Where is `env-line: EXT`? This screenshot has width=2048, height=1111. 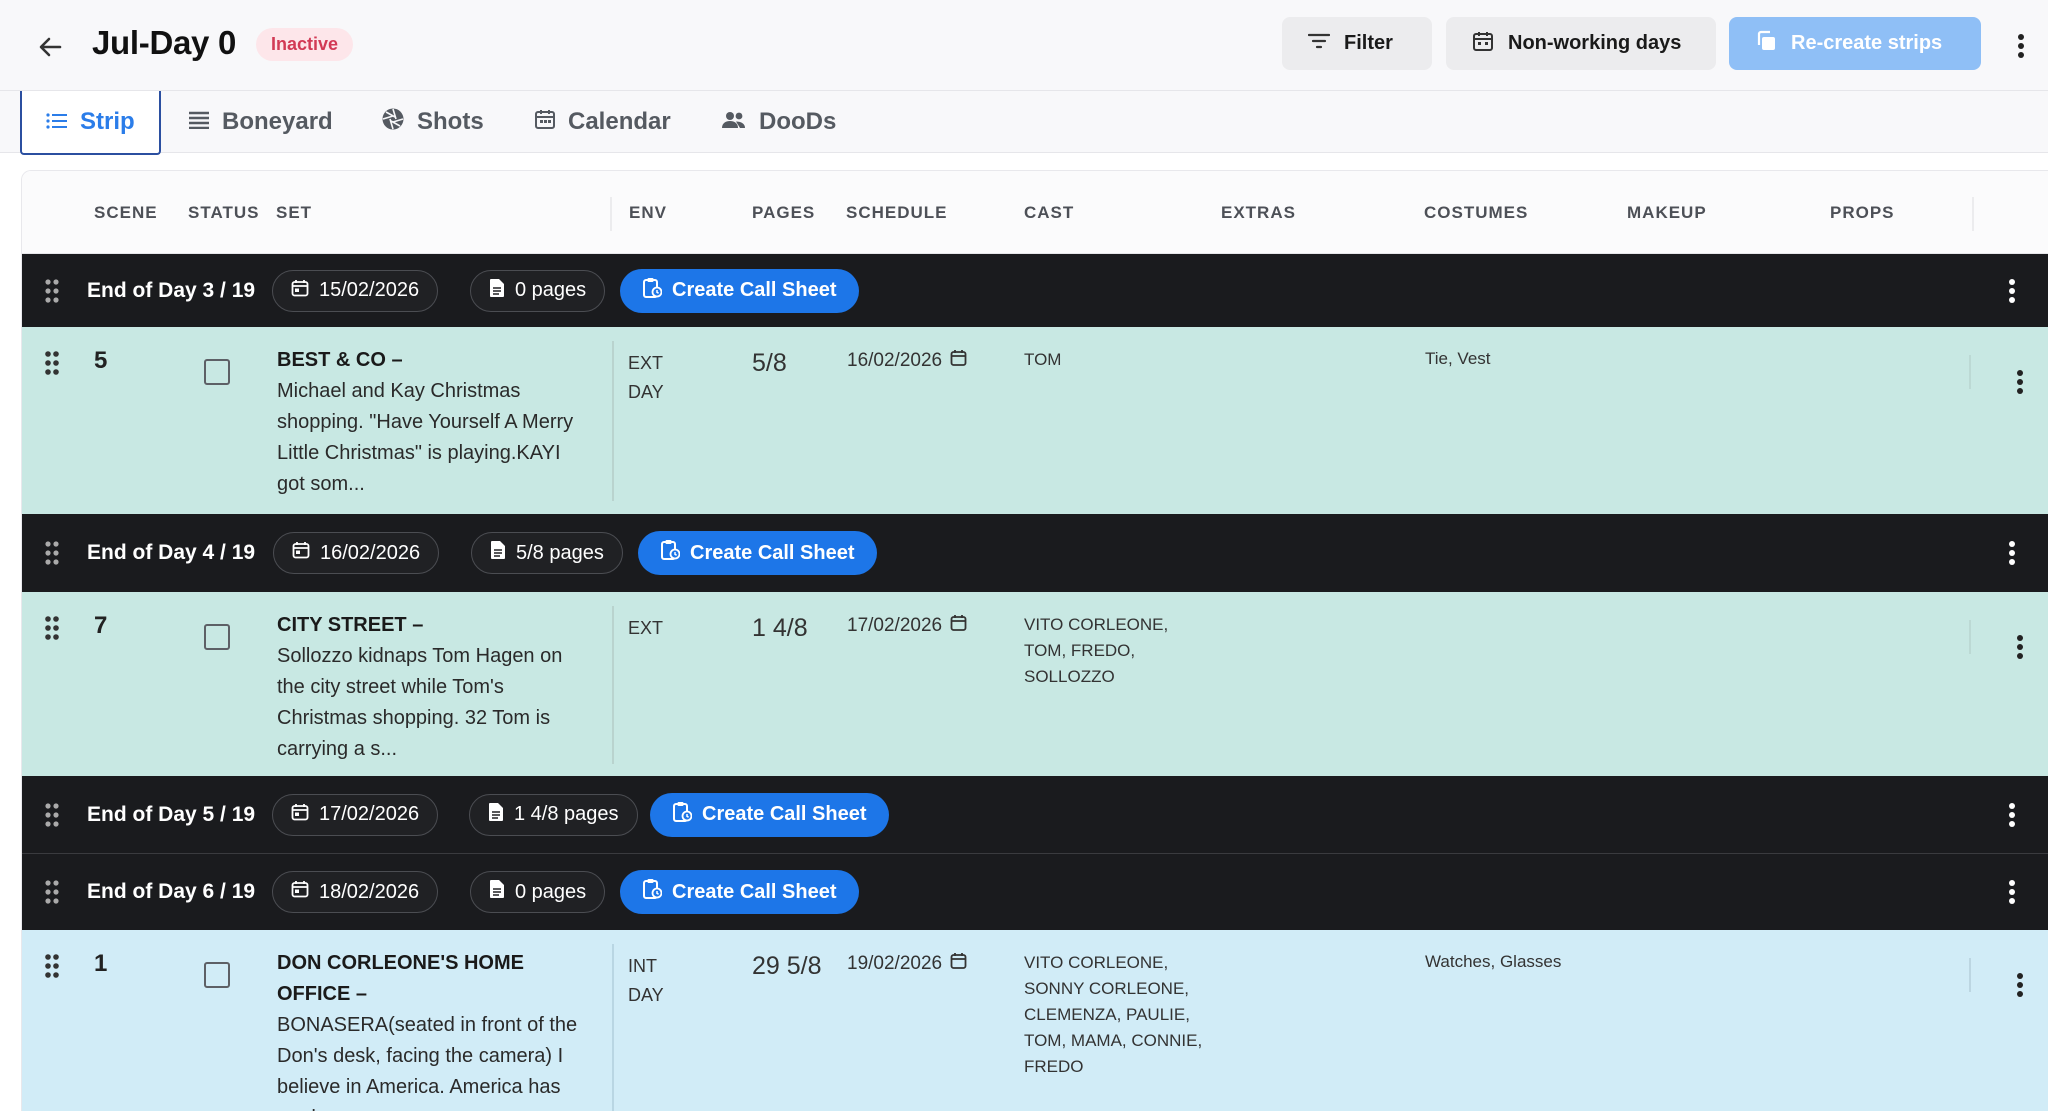
env-line: EXT is located at coordinates (646, 628).